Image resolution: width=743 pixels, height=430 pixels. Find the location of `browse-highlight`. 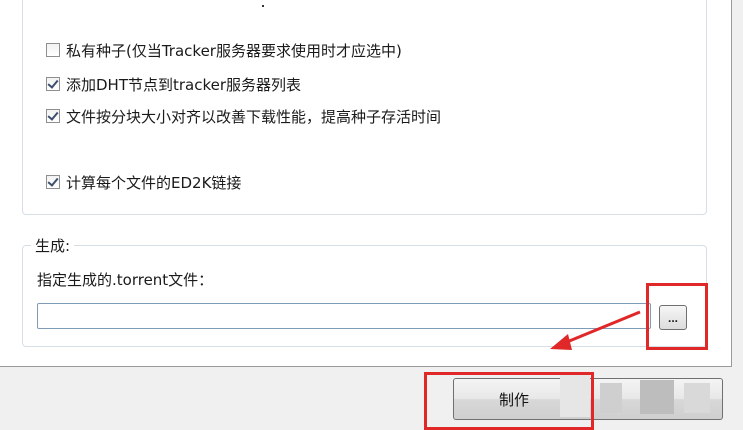

browse-highlight is located at coordinates (677, 316).